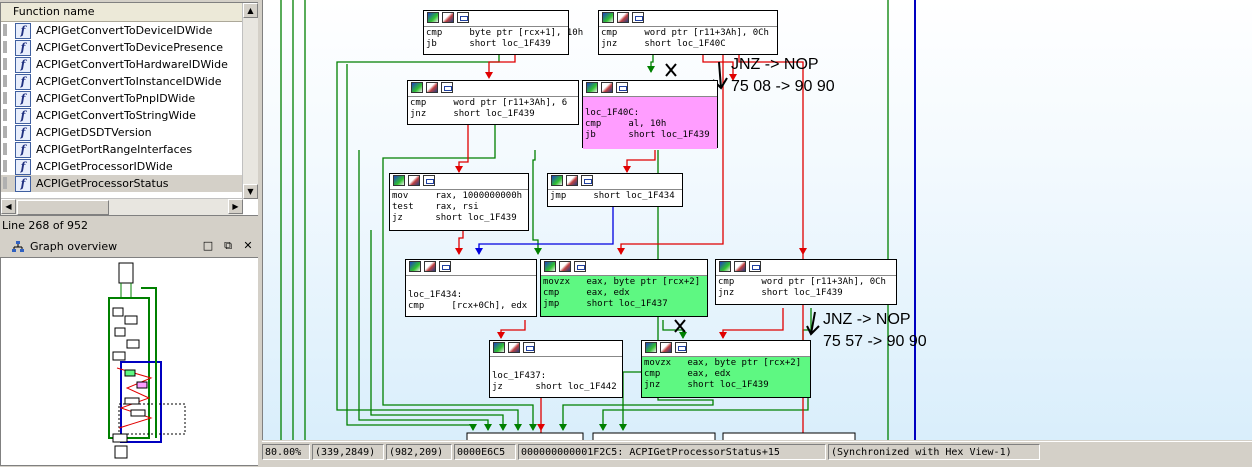 This screenshot has height=467, width=1252. What do you see at coordinates (286, 452) in the screenshot?
I see `zoom-level: 80.00%` at bounding box center [286, 452].